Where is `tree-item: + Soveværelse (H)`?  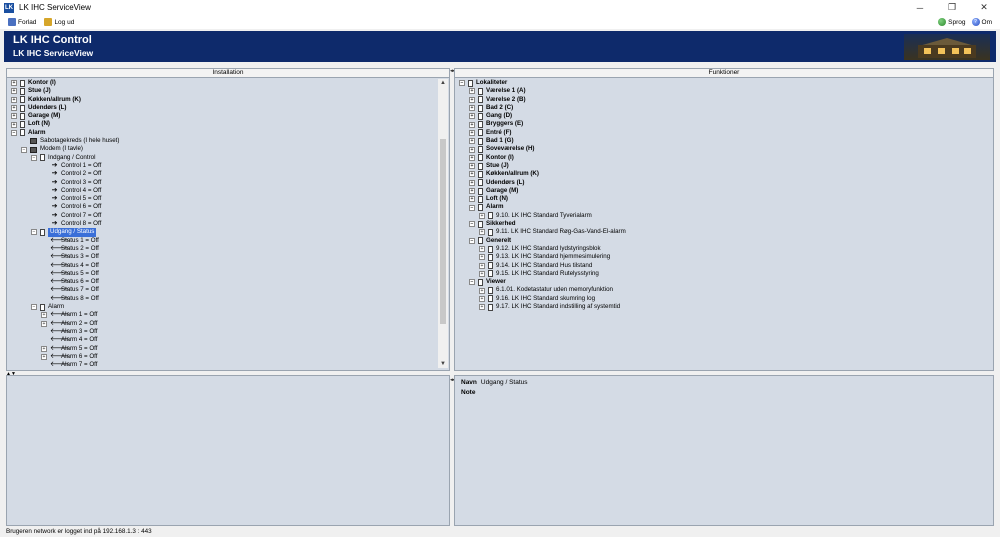
tree-item: + Soveværelse (H) is located at coordinates (720, 149).